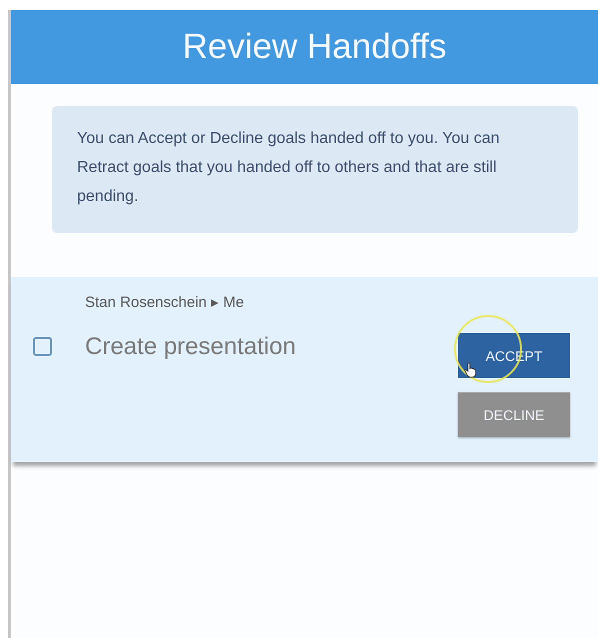 This screenshot has width=598, height=638. What do you see at coordinates (314, 47) in the screenshot?
I see `page-title: Review Handoffs` at bounding box center [314, 47].